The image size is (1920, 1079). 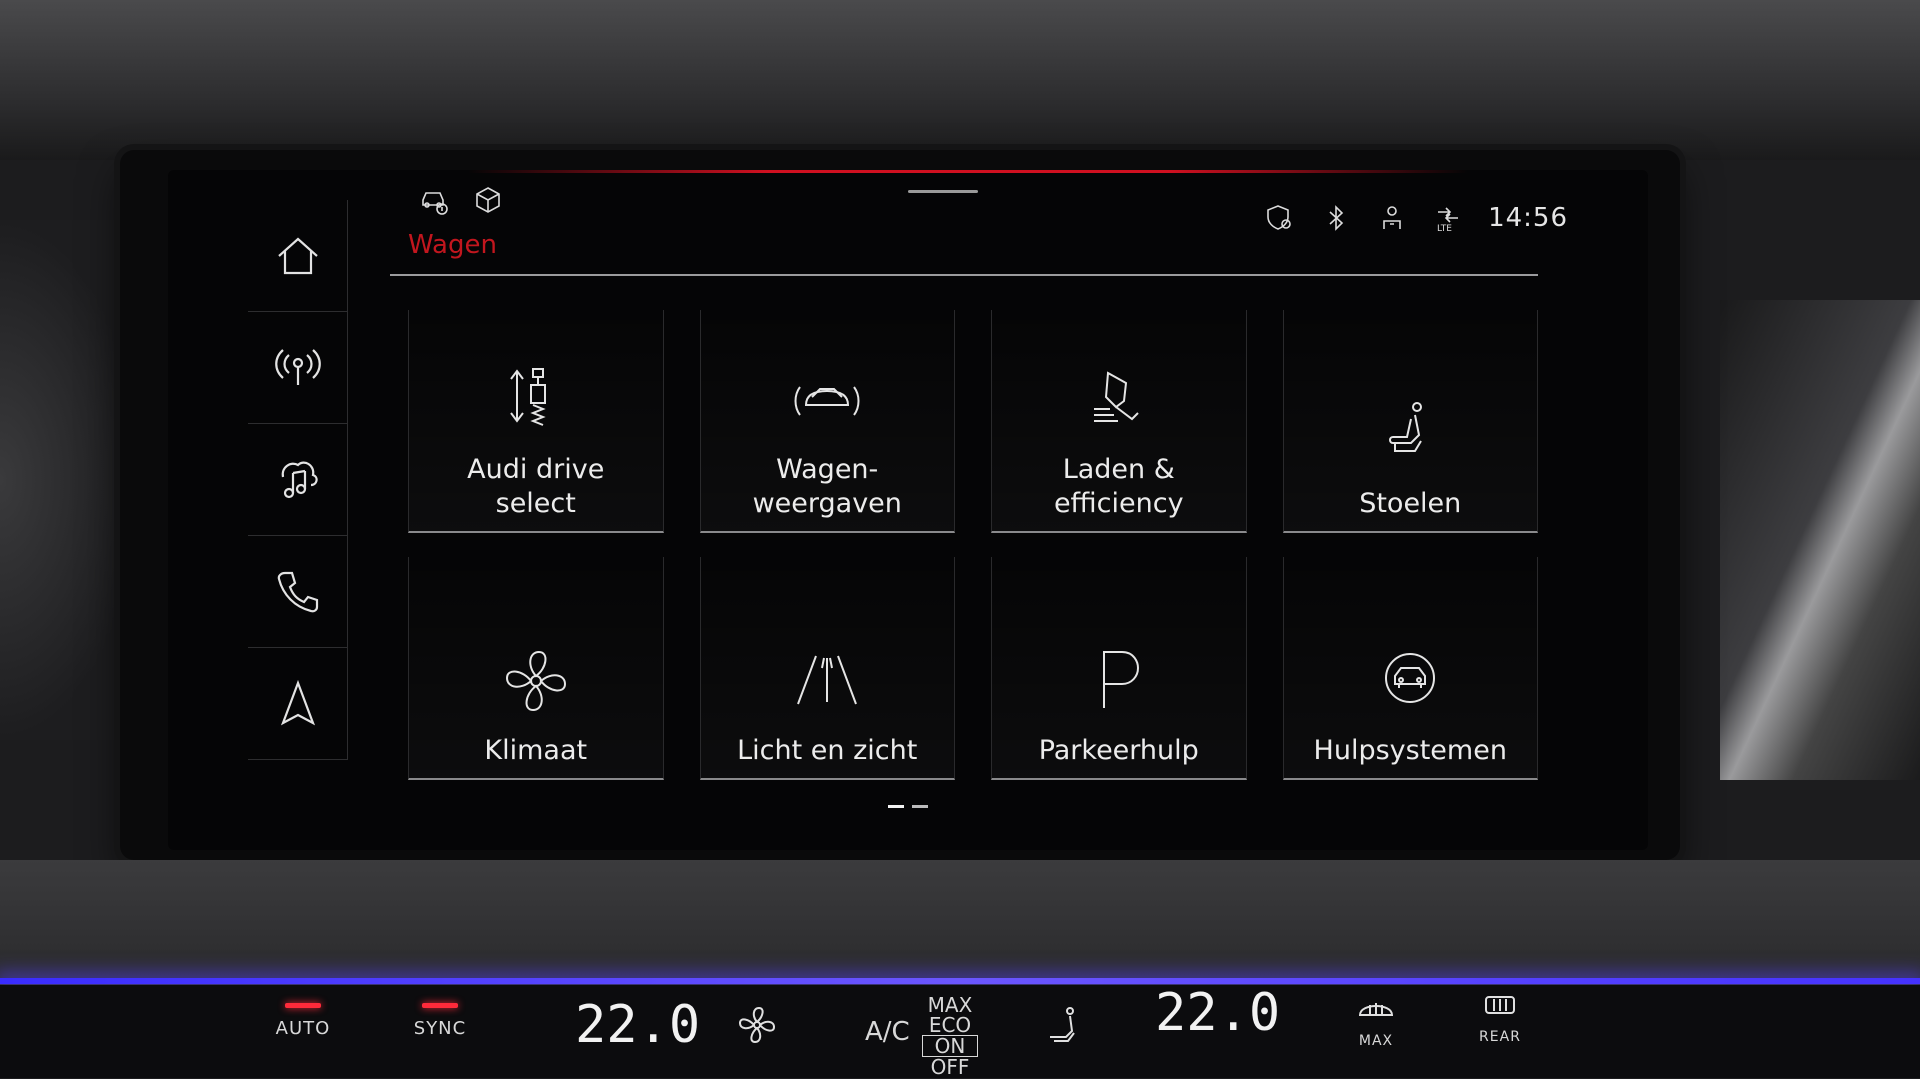 I want to click on tile-label: Laden & efficiency, so click(x=1118, y=486).